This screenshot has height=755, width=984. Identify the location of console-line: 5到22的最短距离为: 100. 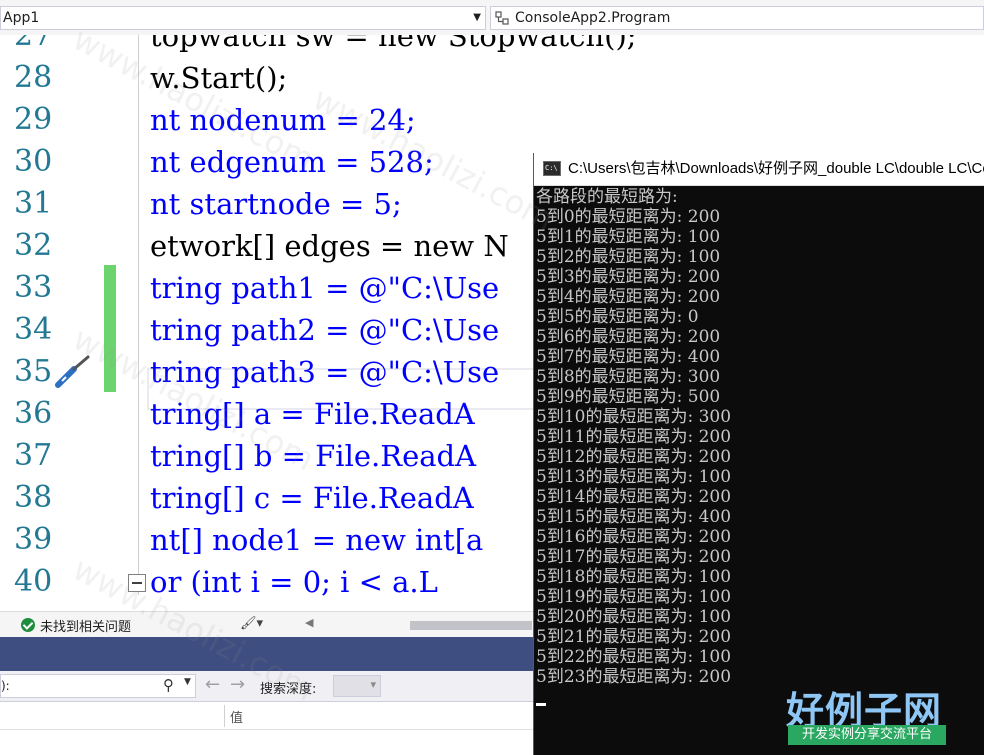
(634, 657).